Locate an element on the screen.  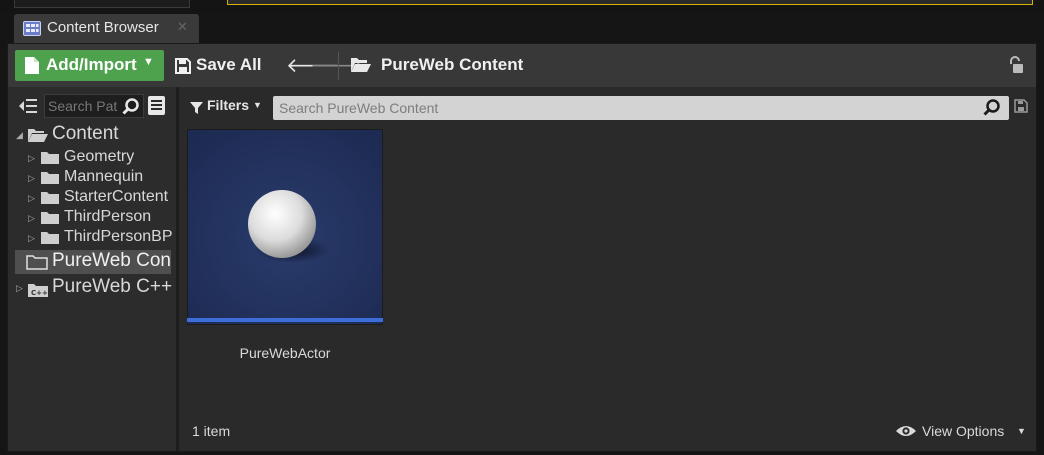
save-all-label: Save All is located at coordinates (229, 64).